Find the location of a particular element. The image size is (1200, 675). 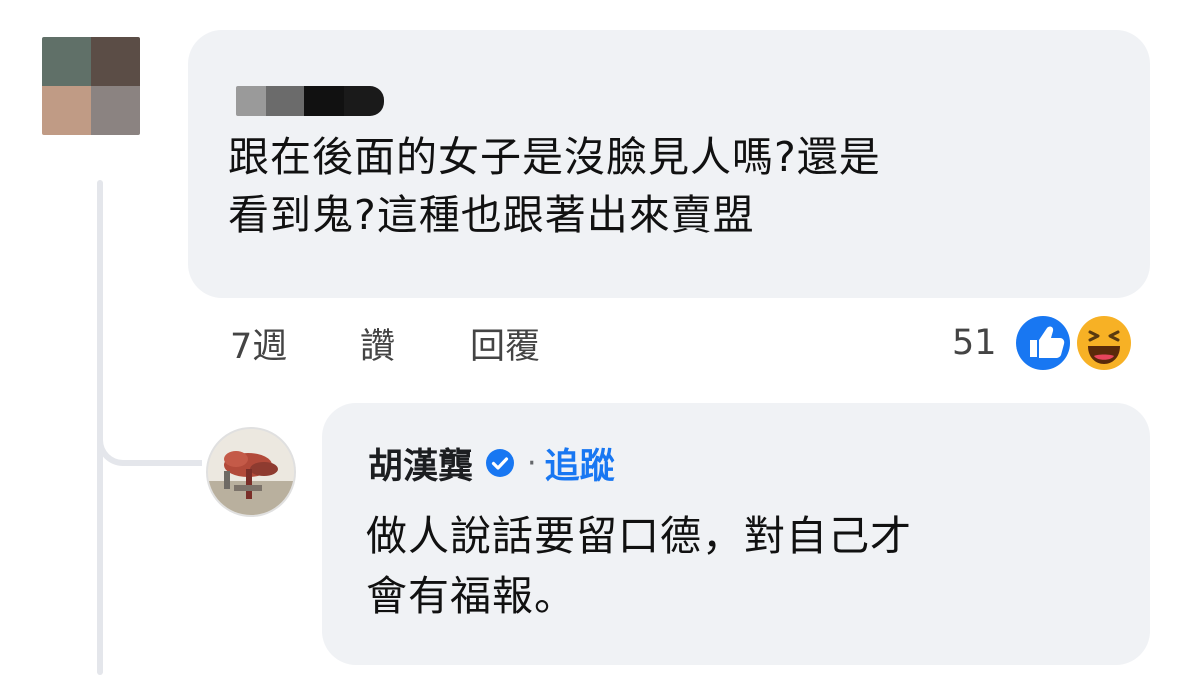

reply-header: 胡漢龔 · 追蹤 is located at coordinates (491, 463).